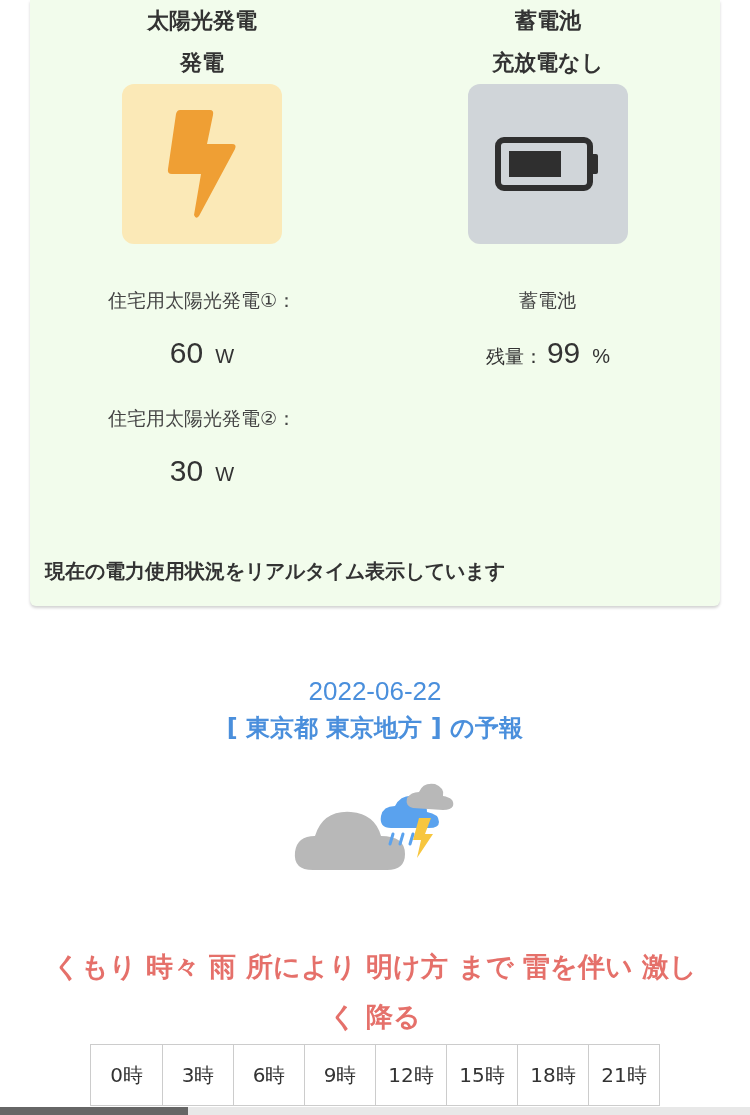 The height and width of the screenshot is (1115, 750). What do you see at coordinates (186, 471) in the screenshot?
I see `reading-value: 30` at bounding box center [186, 471].